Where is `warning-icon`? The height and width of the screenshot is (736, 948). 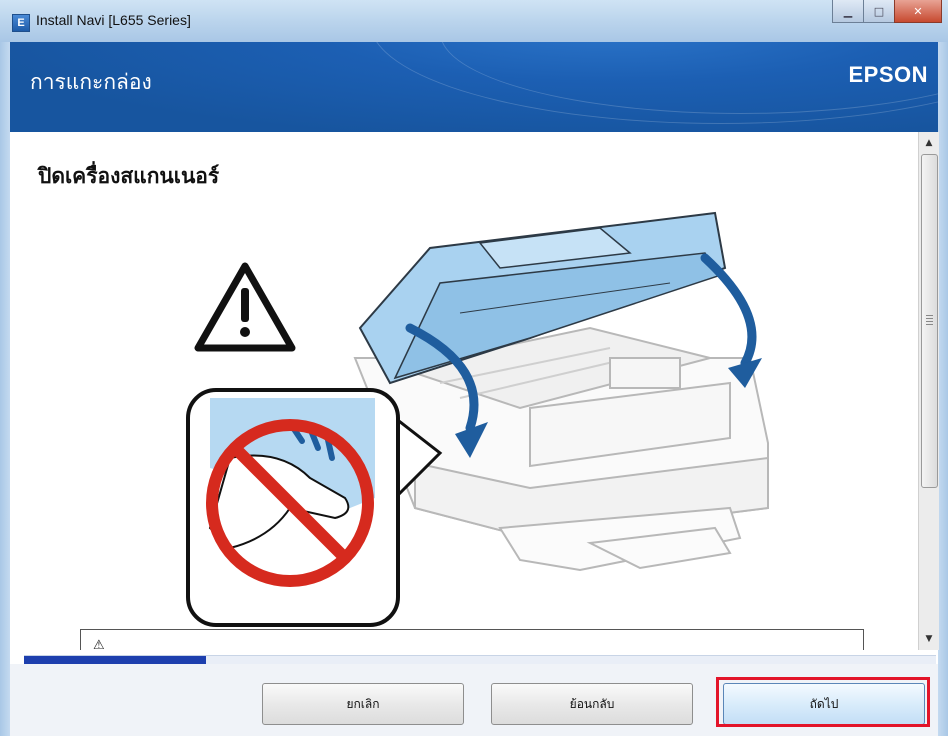
warning-icon is located at coordinates (245, 307).